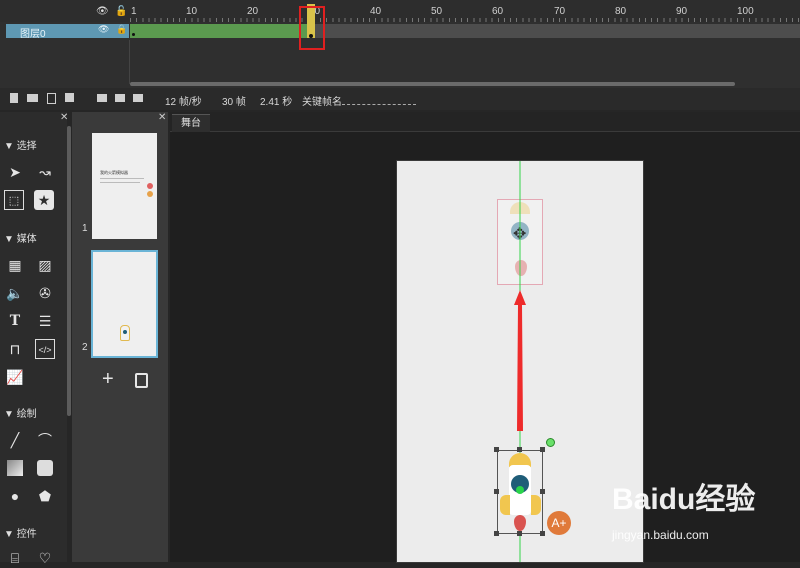 Image resolution: width=800 pixels, height=568 pixels. I want to click on folder-icon, so click(32, 98).